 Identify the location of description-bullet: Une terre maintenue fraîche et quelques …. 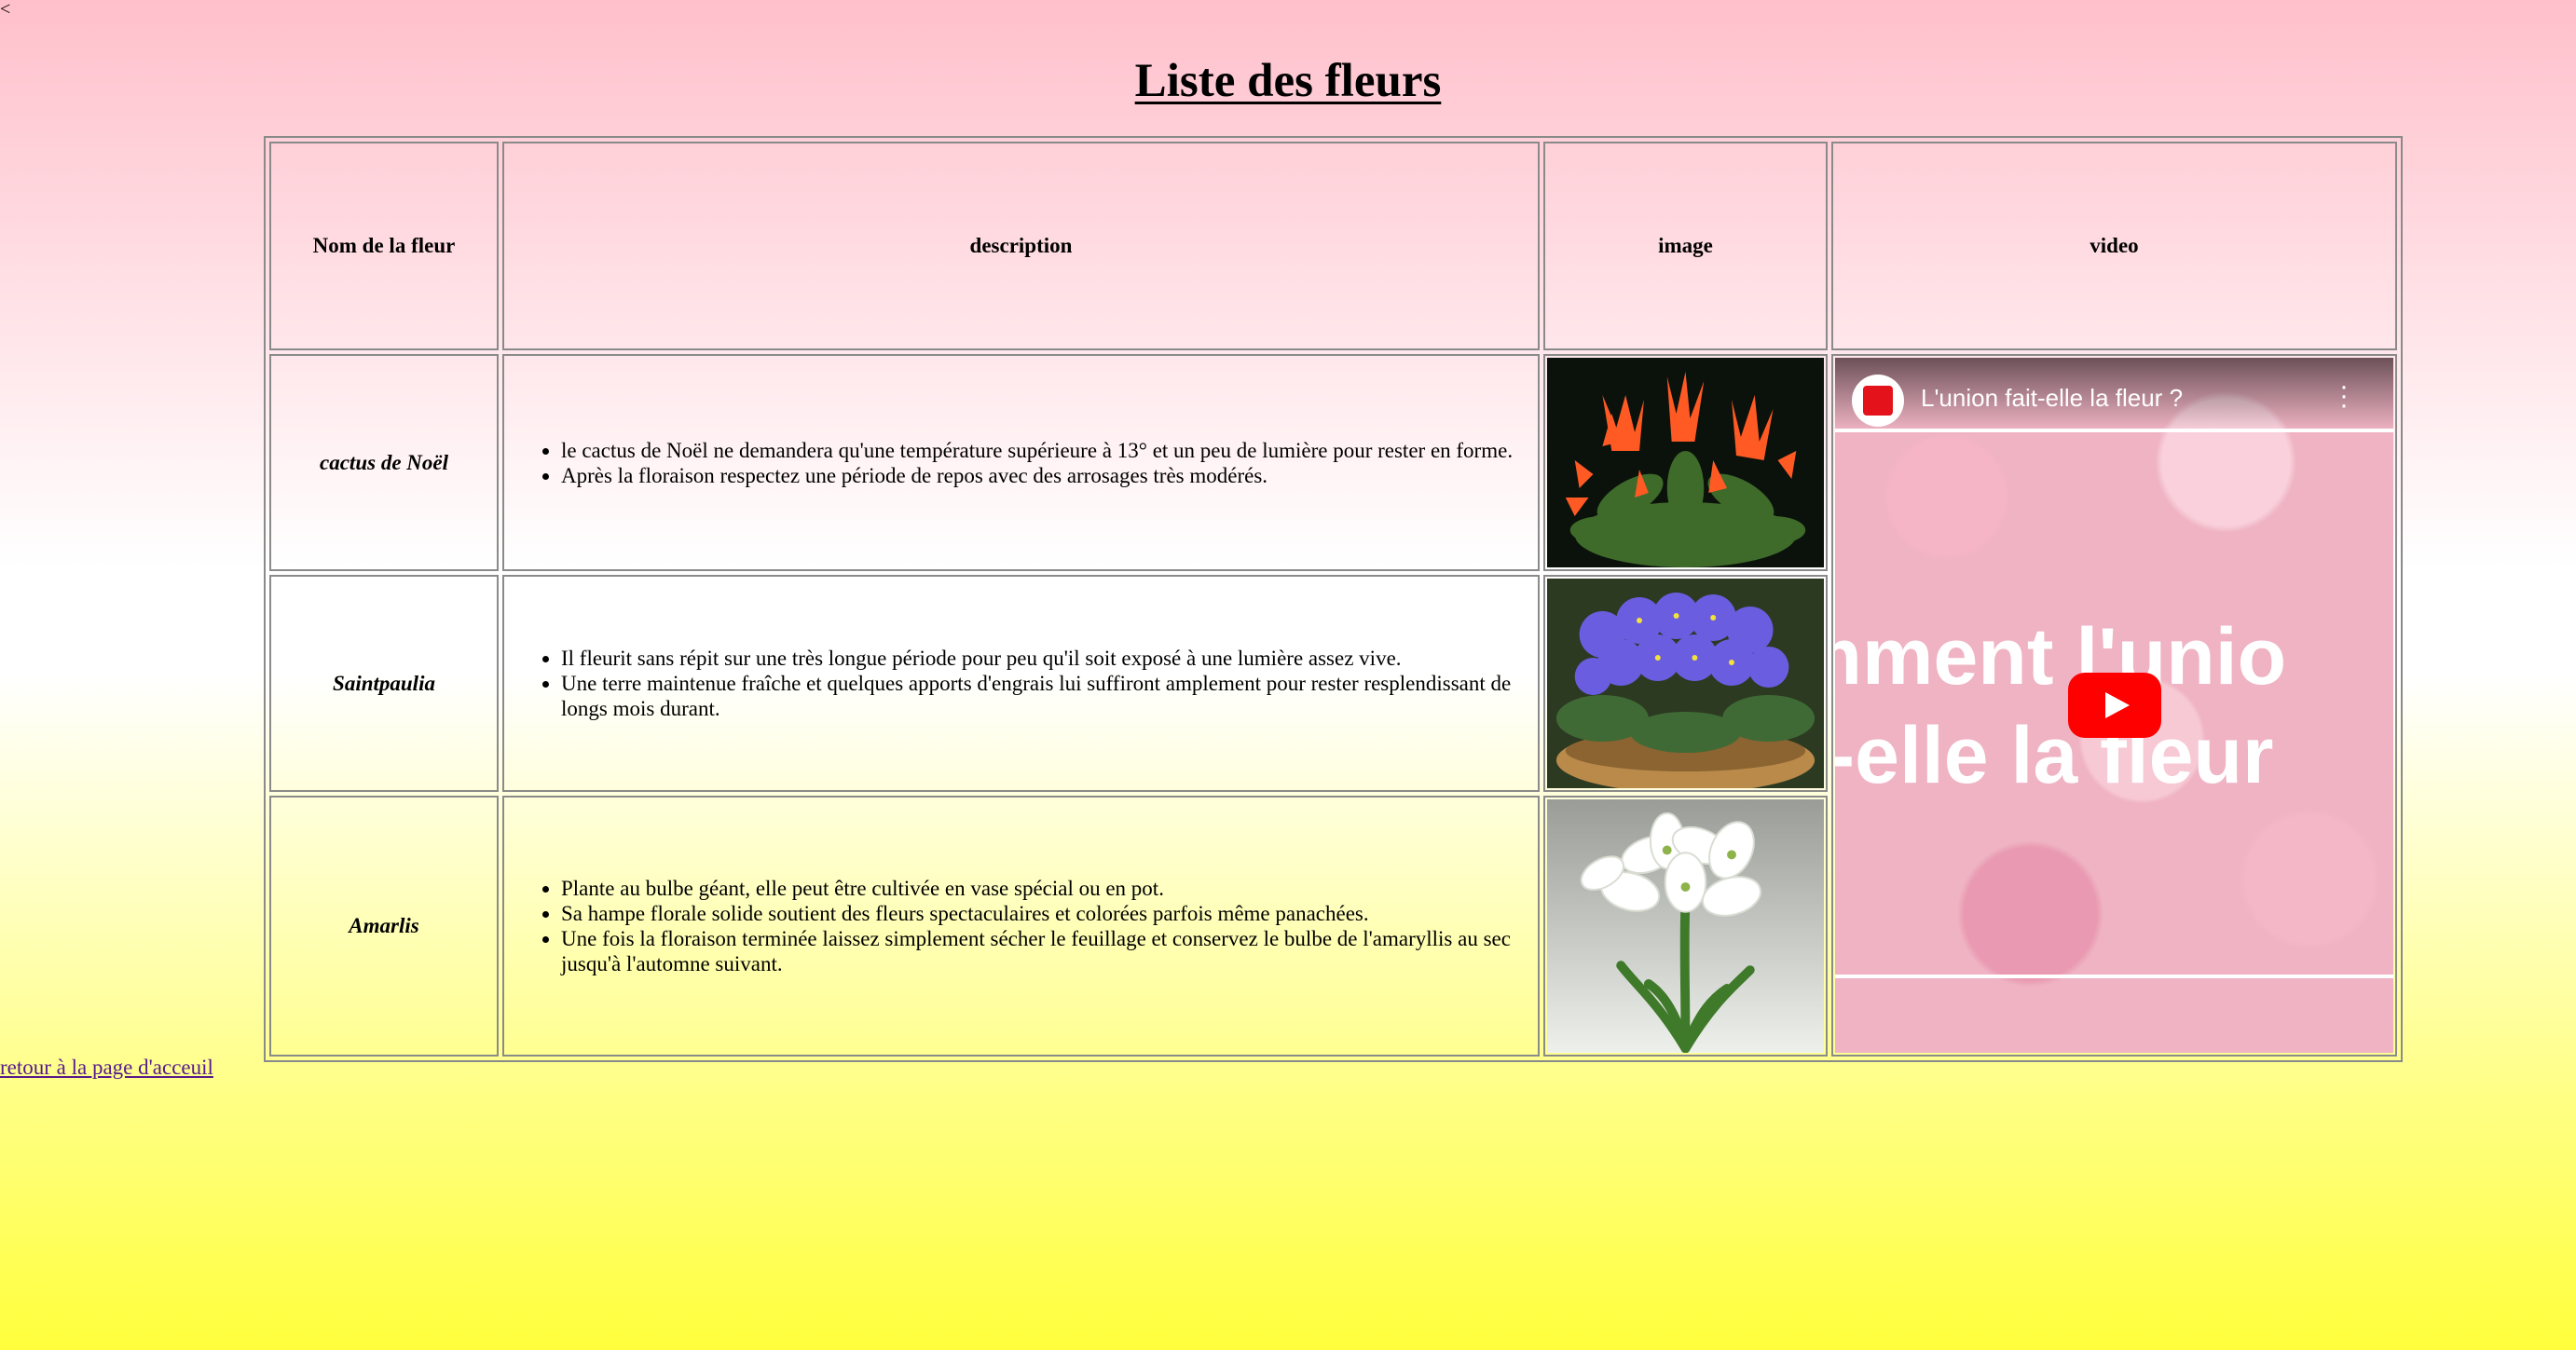
(1044, 696).